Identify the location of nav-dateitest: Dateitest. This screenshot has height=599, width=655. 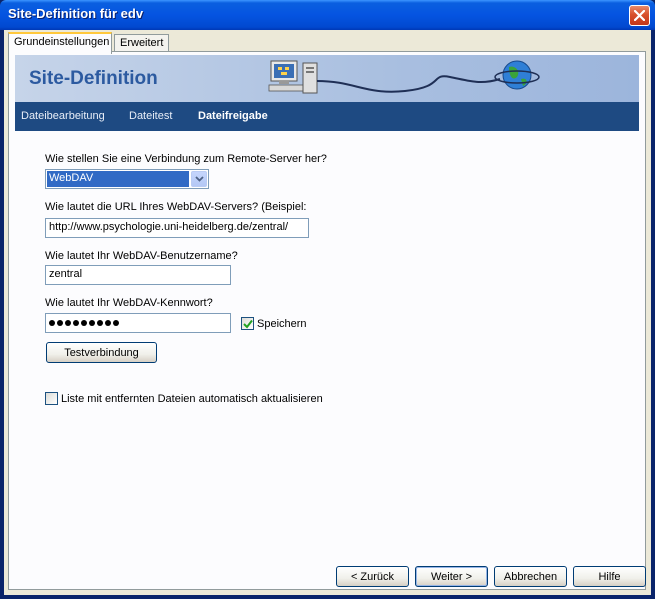
(150, 116).